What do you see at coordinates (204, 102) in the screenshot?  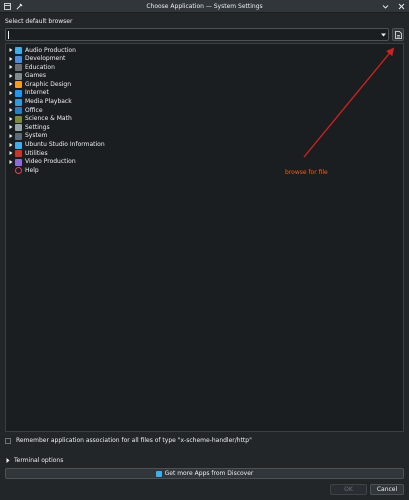 I see `tree-item-media-playback: Media Playback` at bounding box center [204, 102].